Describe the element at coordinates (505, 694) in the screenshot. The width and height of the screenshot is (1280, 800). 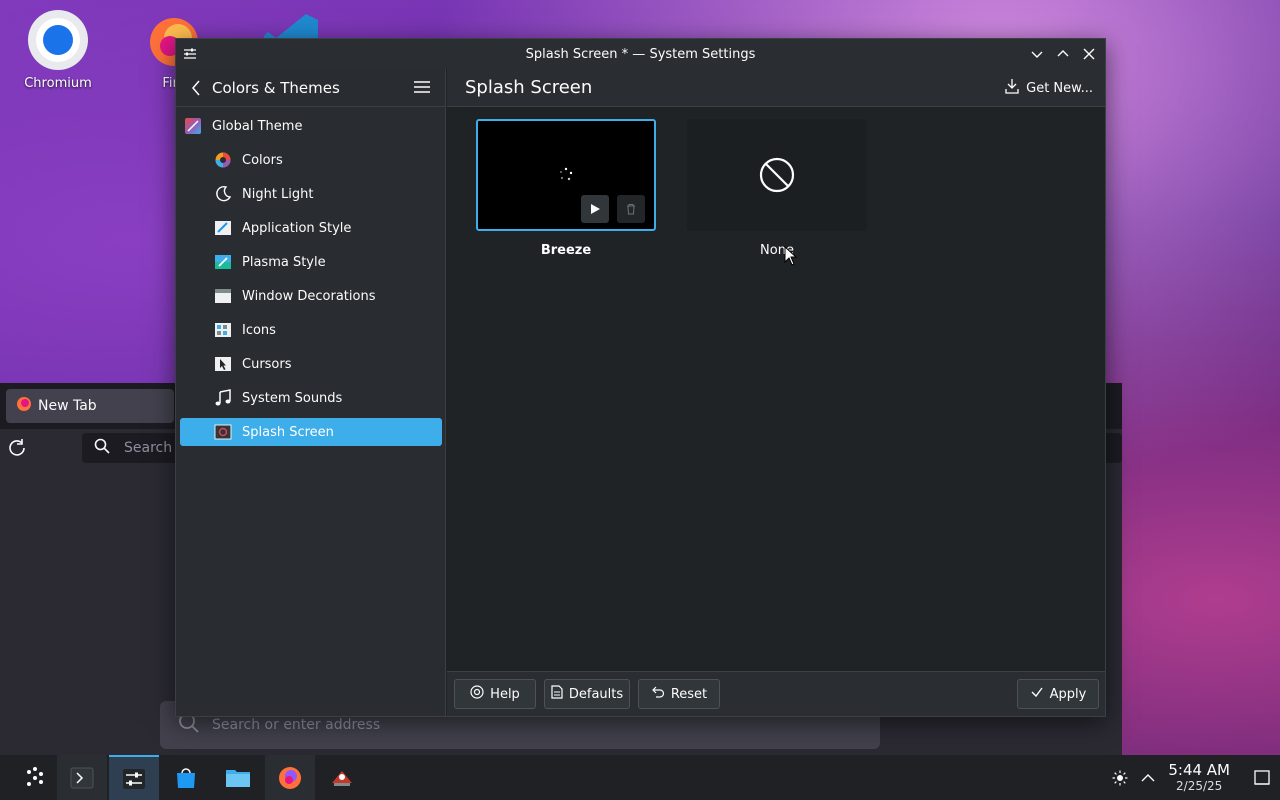
I see `help-label: Help` at that location.